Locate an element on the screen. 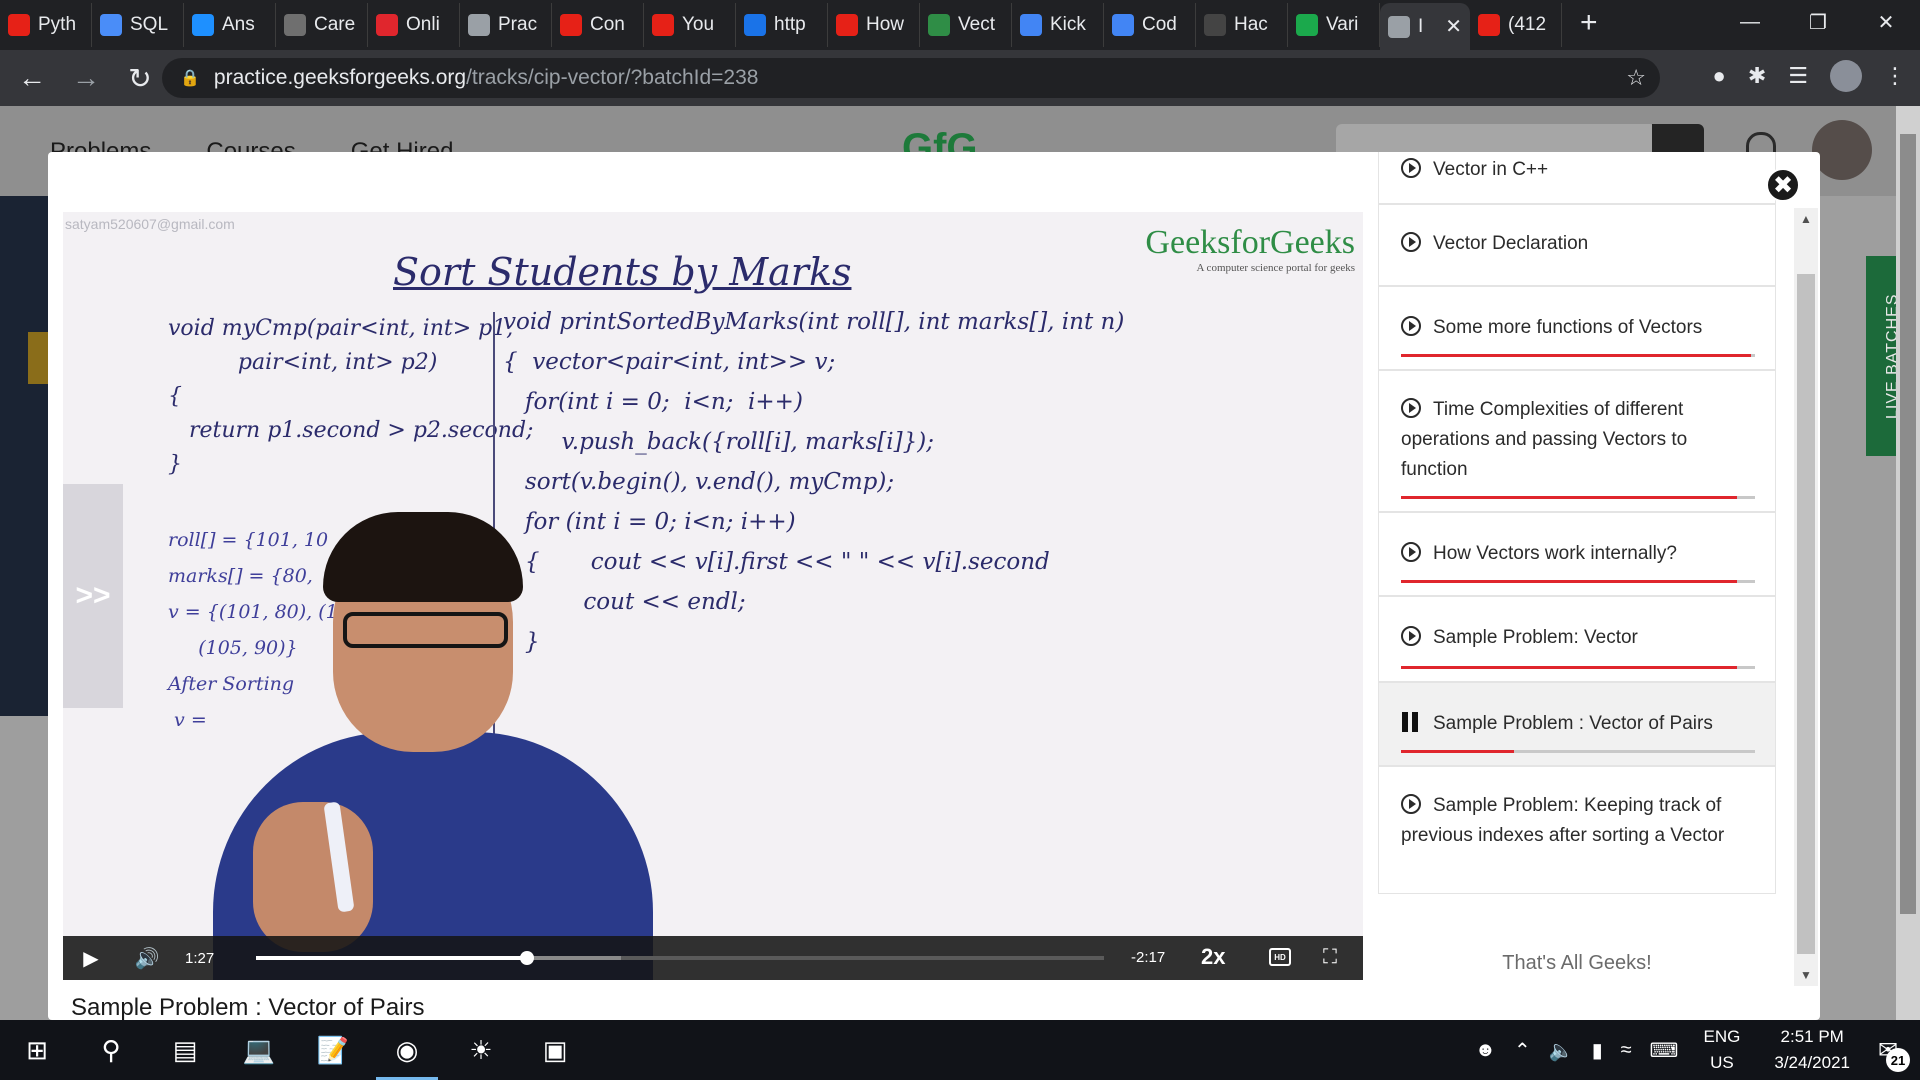  profile-avatar is located at coordinates (1846, 76).